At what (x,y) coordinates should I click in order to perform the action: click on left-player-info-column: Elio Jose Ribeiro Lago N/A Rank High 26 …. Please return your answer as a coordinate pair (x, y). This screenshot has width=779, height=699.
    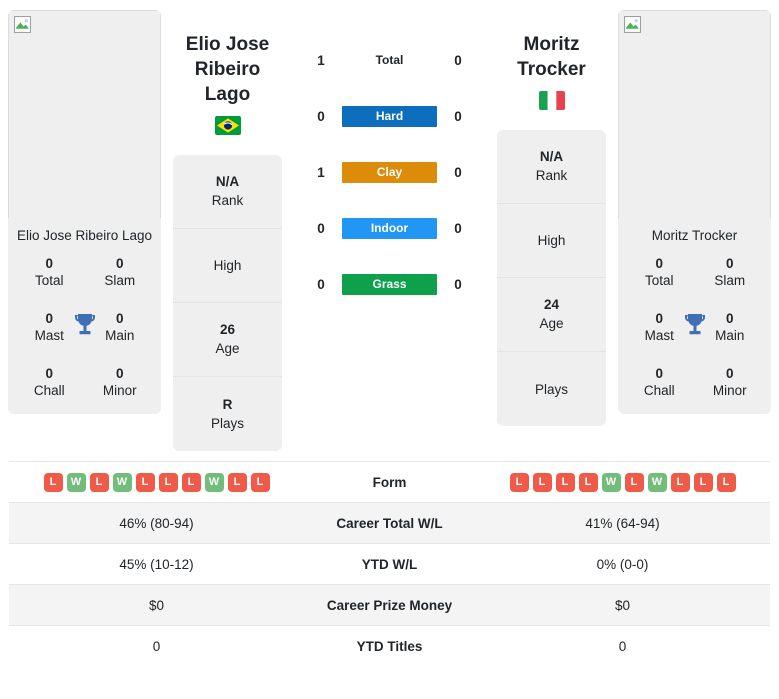
    Looking at the image, I should click on (227, 230).